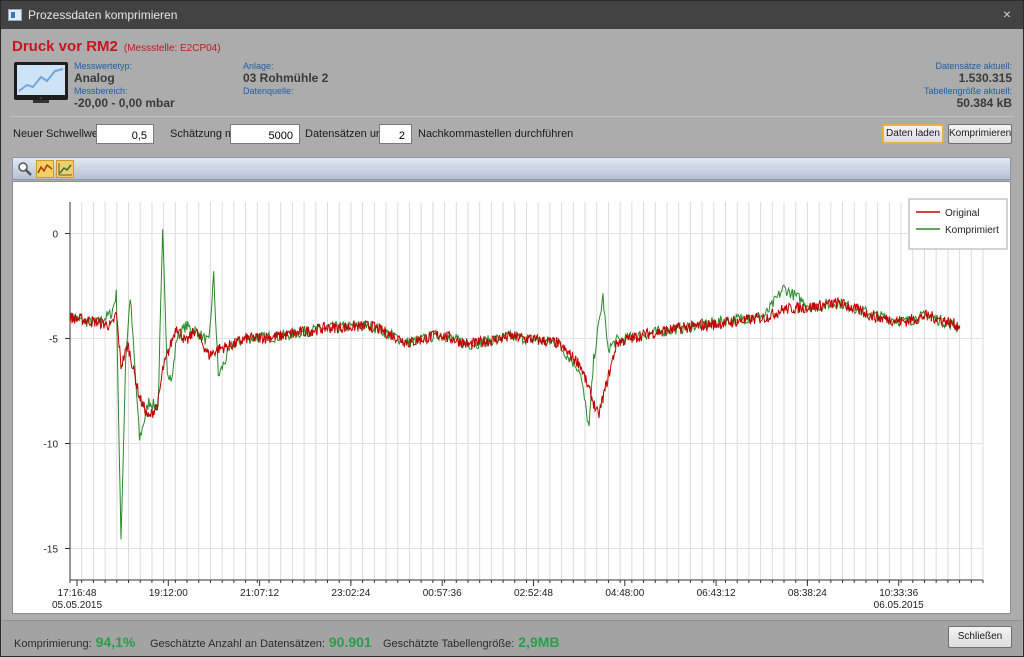 This screenshot has height=657, width=1024. Describe the element at coordinates (25, 169) in the screenshot. I see `zoom-icon` at that location.